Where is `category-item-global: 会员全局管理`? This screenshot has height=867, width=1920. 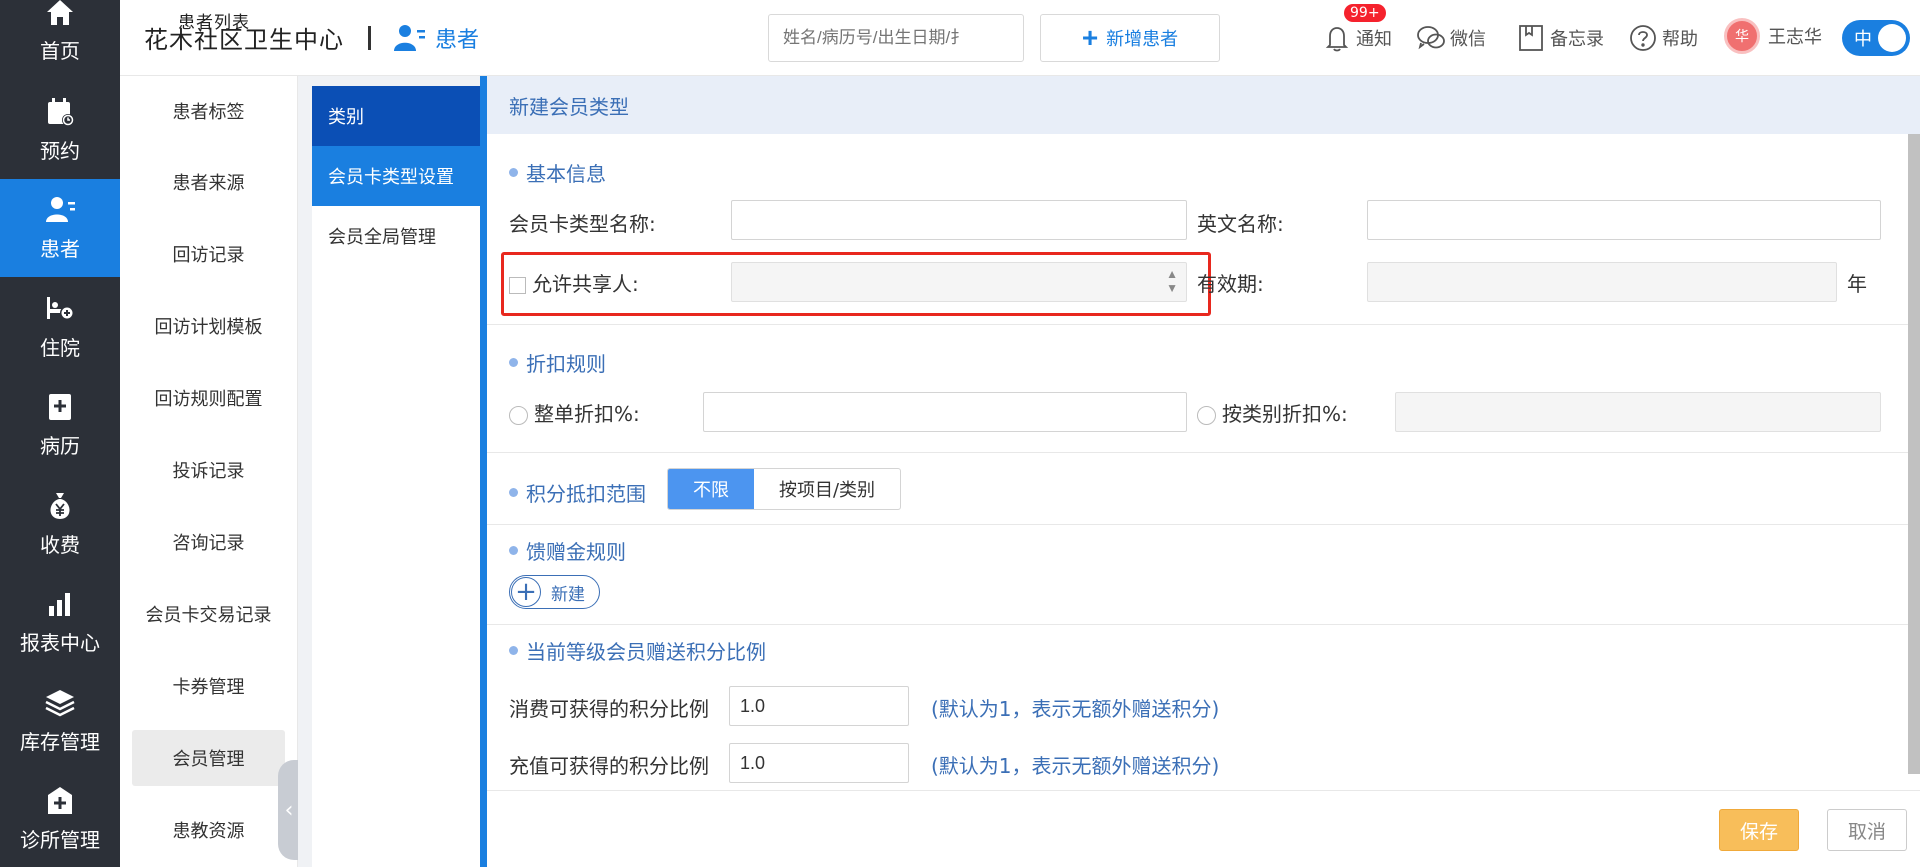
category-item-global: 会员全局管理 is located at coordinates (396, 236).